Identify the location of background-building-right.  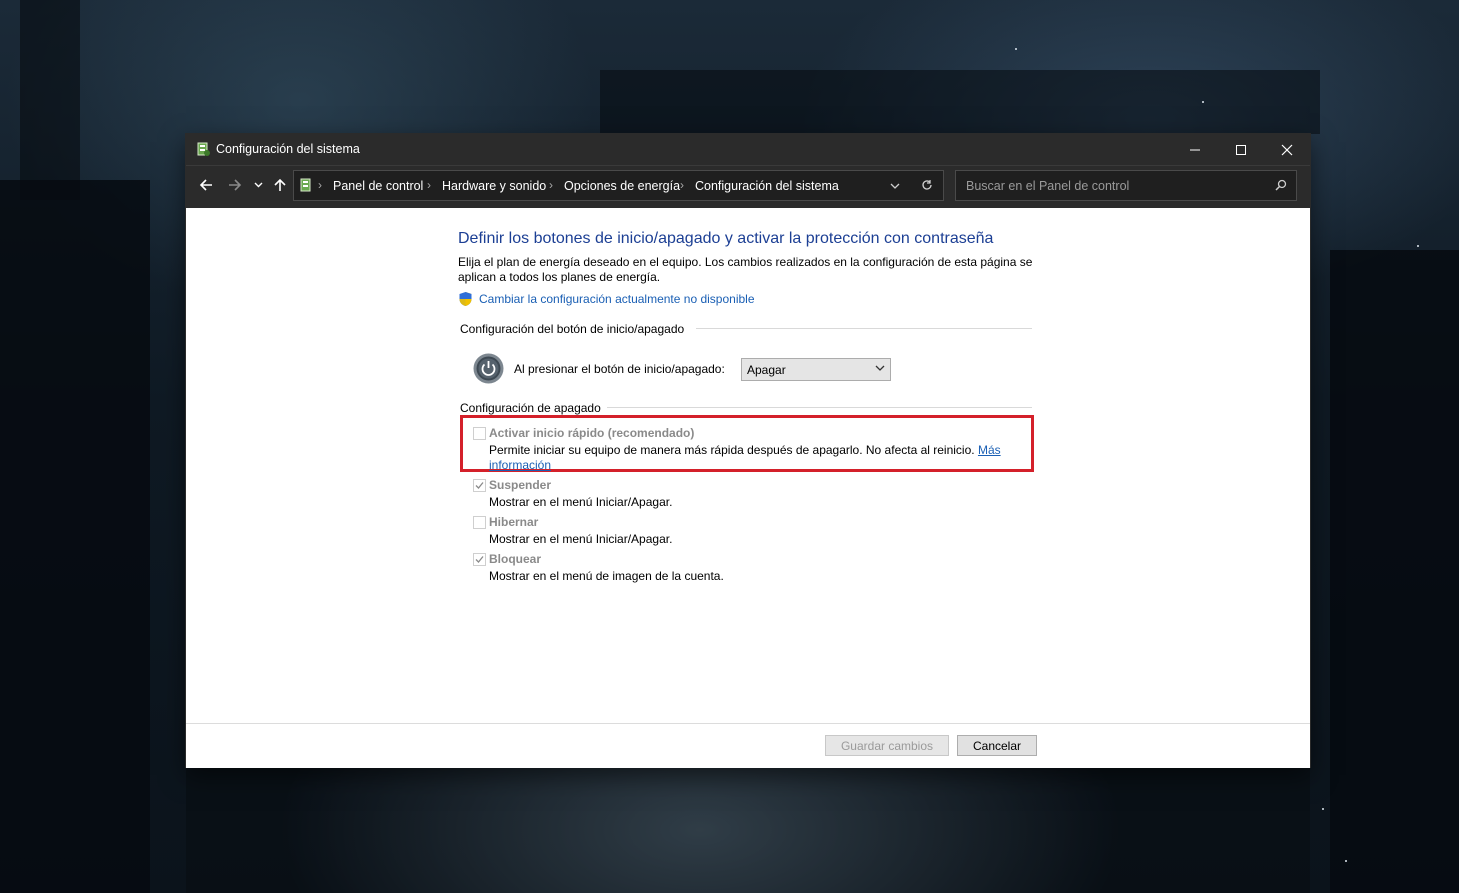
(1394, 571).